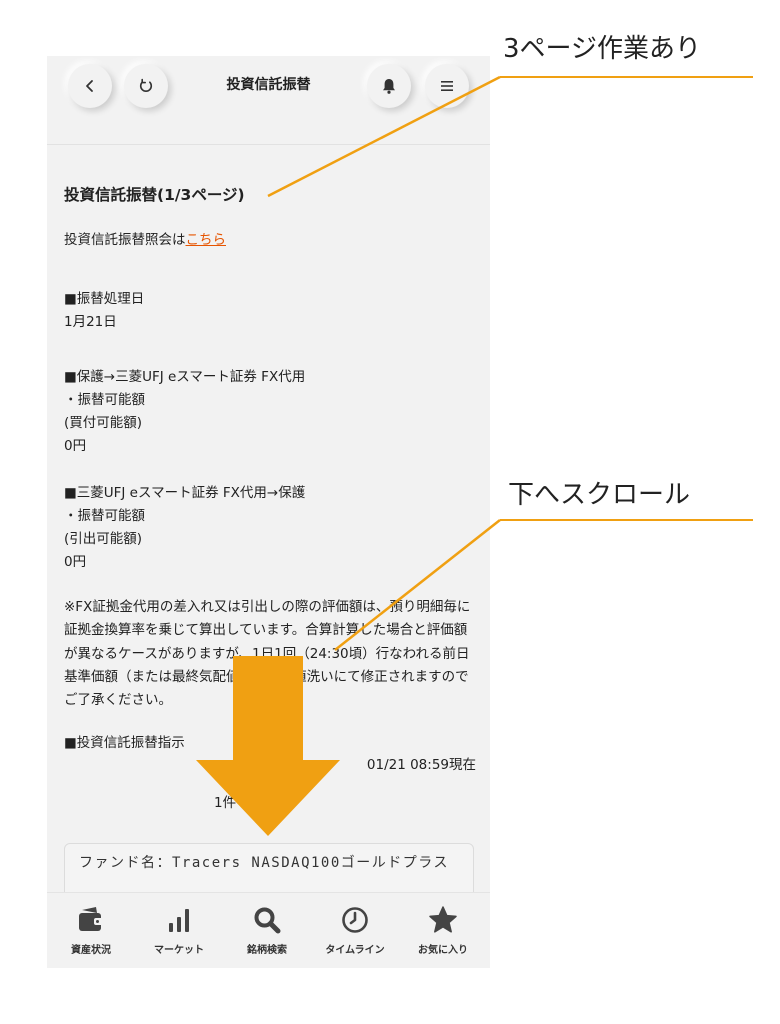 This screenshot has width=780, height=1024. Describe the element at coordinates (267, 950) in the screenshot. I see `nav-label-search: 銘柄検索` at that location.